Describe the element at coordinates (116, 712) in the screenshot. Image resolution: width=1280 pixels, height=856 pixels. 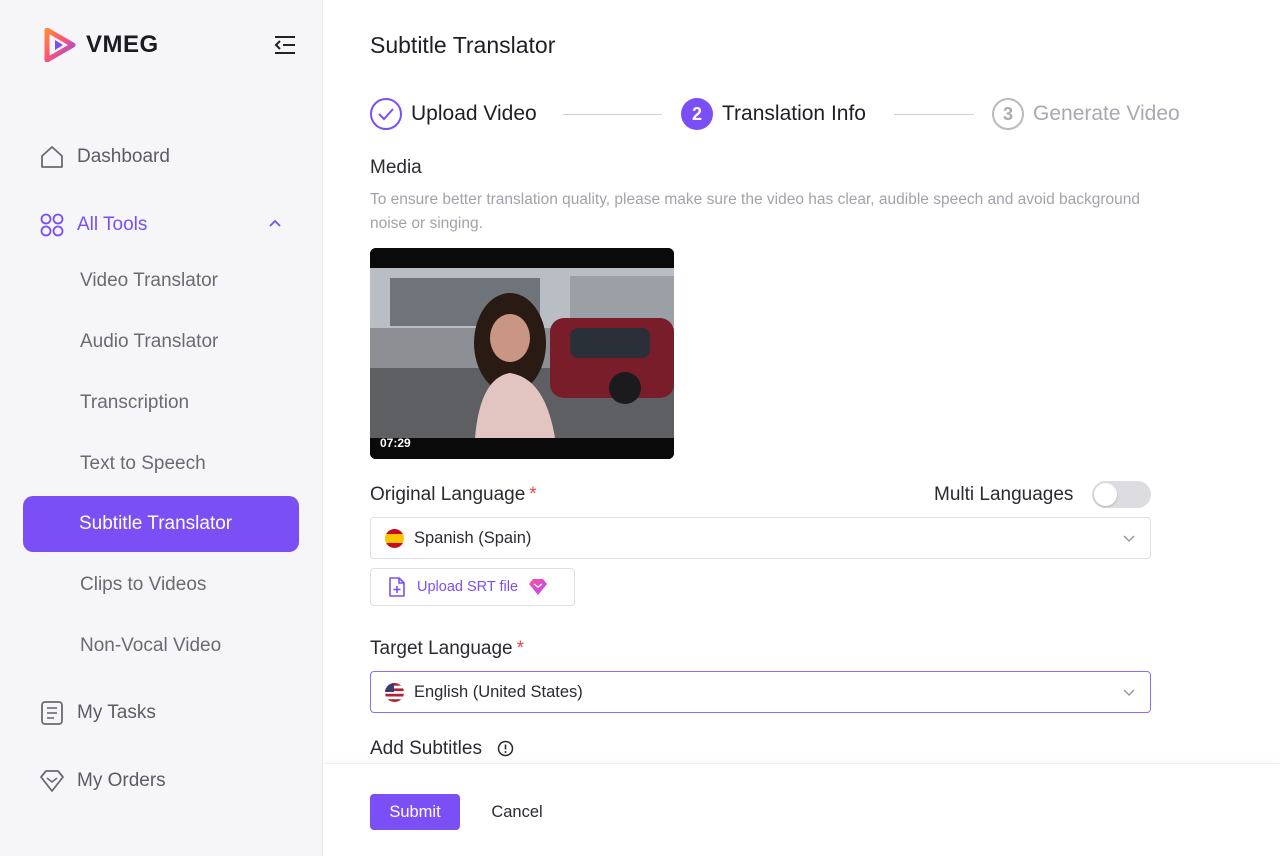
I see `nav-my-tasks-label: My Tasks` at that location.